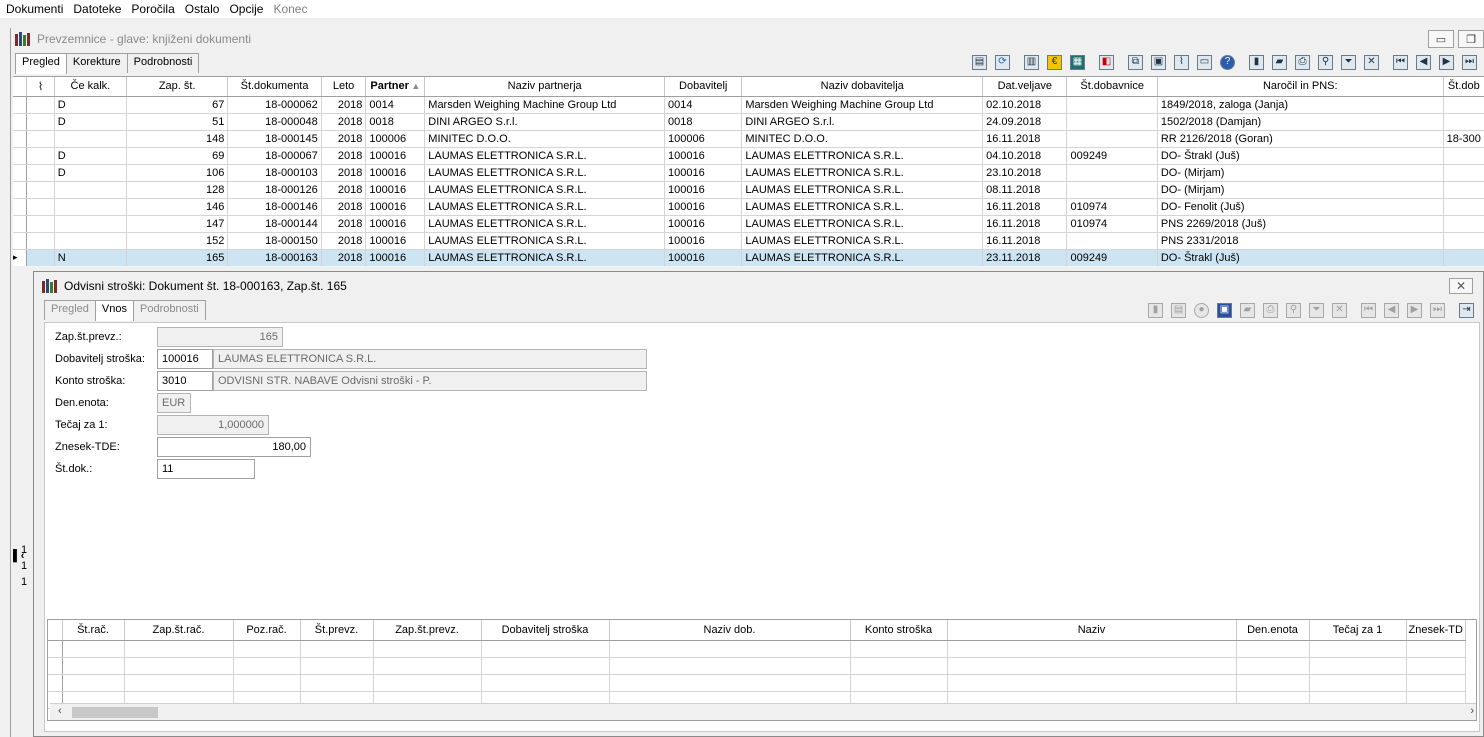 This screenshot has width=1484, height=737. Describe the element at coordinates (274, 139) in the screenshot. I see `cell-dok: 18-000145` at that location.